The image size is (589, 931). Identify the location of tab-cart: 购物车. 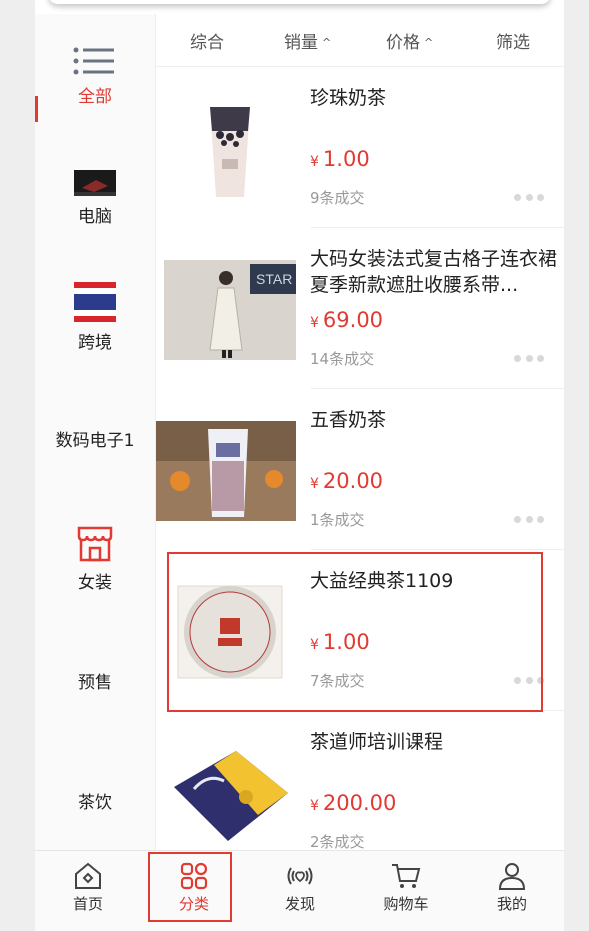
(406, 891).